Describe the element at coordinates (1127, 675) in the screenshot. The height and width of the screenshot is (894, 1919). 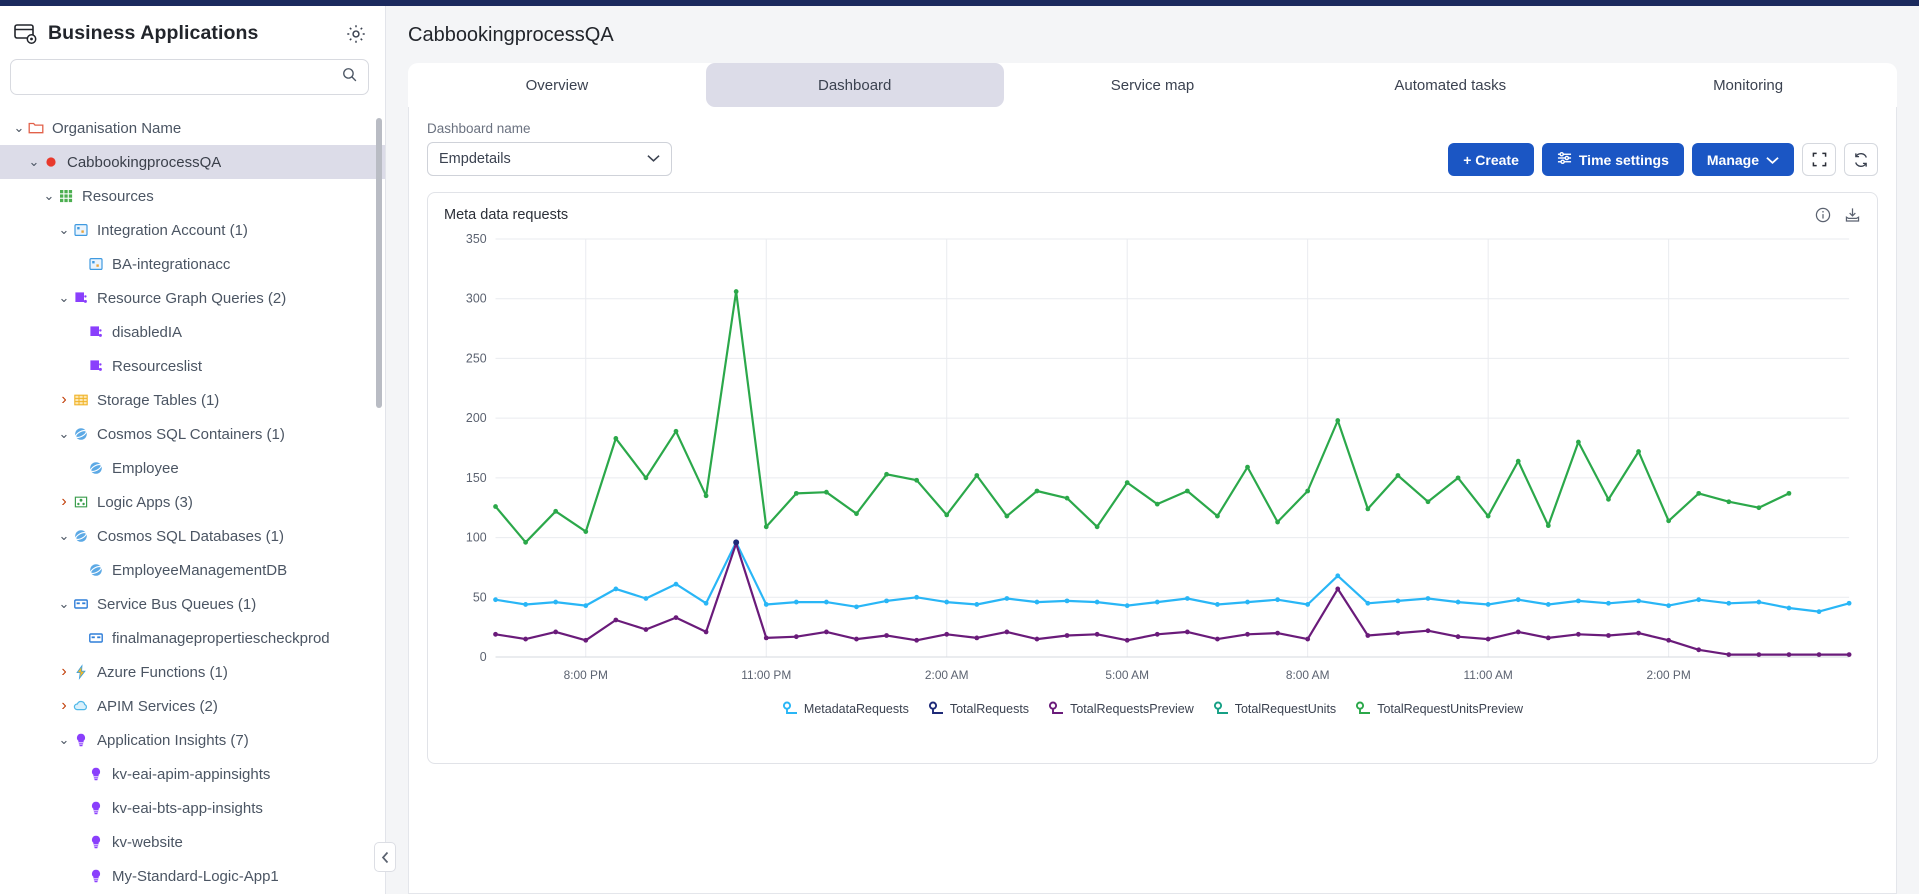
I see `svg-text: 5:00 AM` at that location.